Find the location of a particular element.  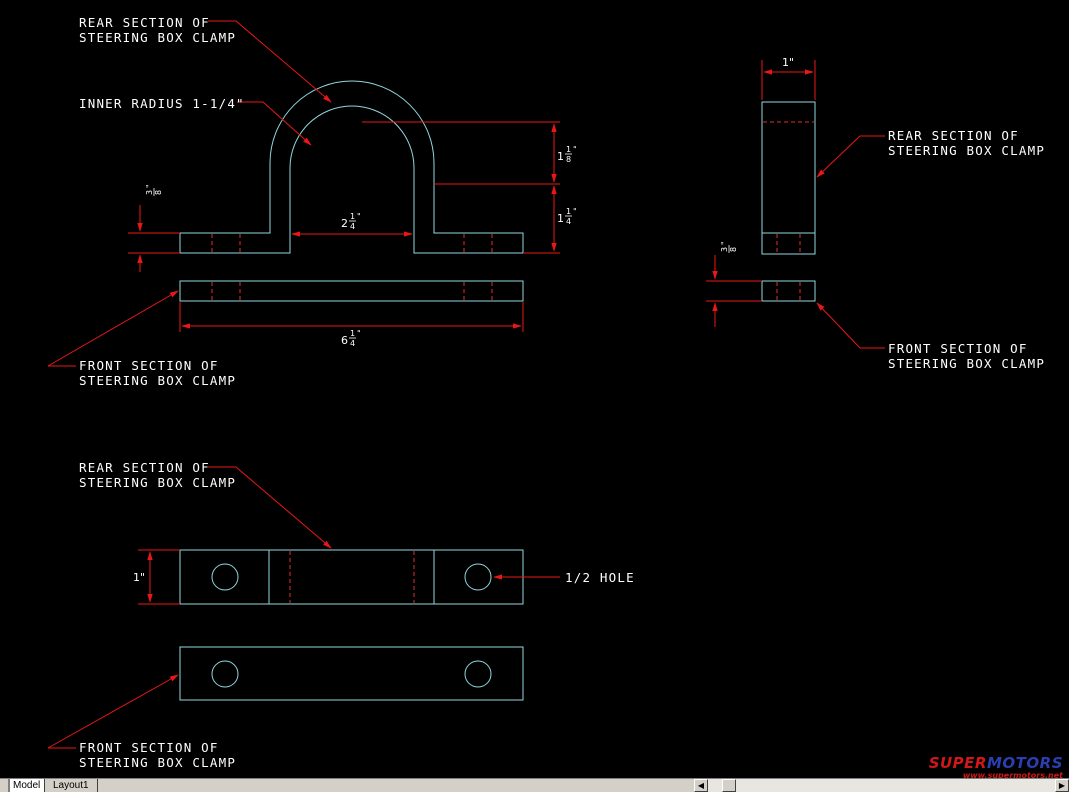

leader-front-side is located at coordinates (850, 325).